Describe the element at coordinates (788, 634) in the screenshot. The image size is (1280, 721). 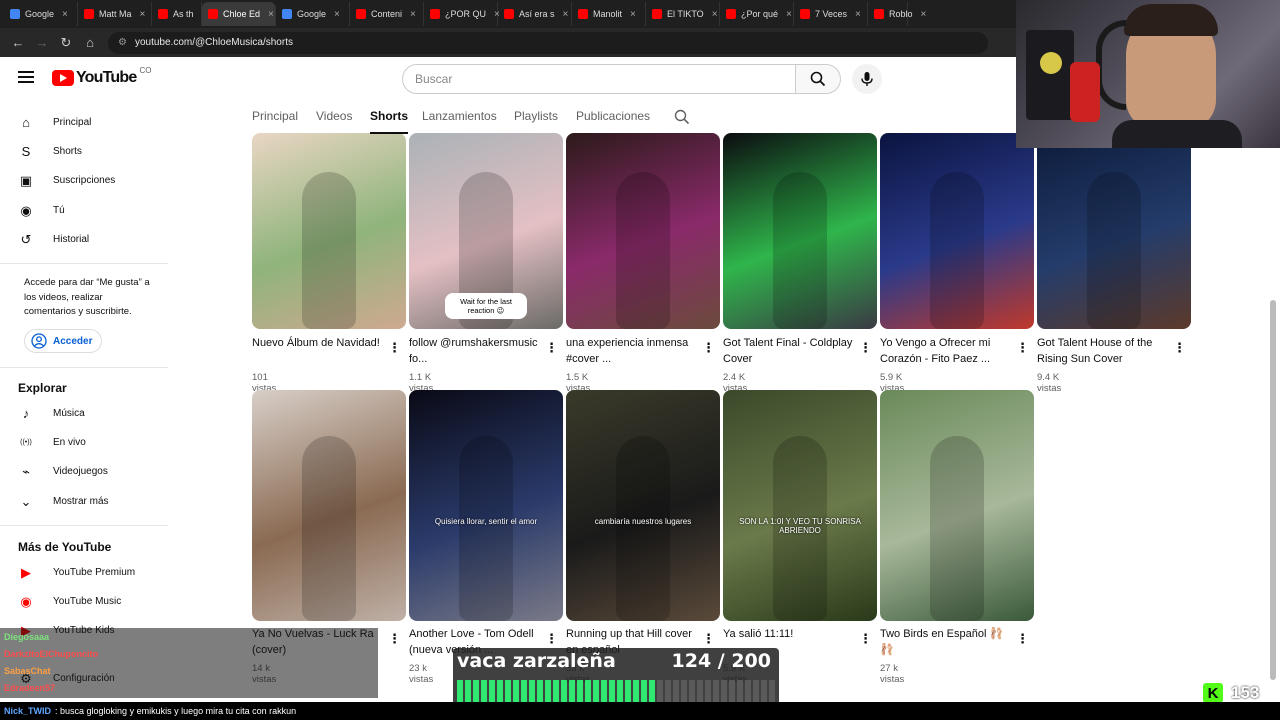
I see `short-title: Ya salió 11:11!` at that location.